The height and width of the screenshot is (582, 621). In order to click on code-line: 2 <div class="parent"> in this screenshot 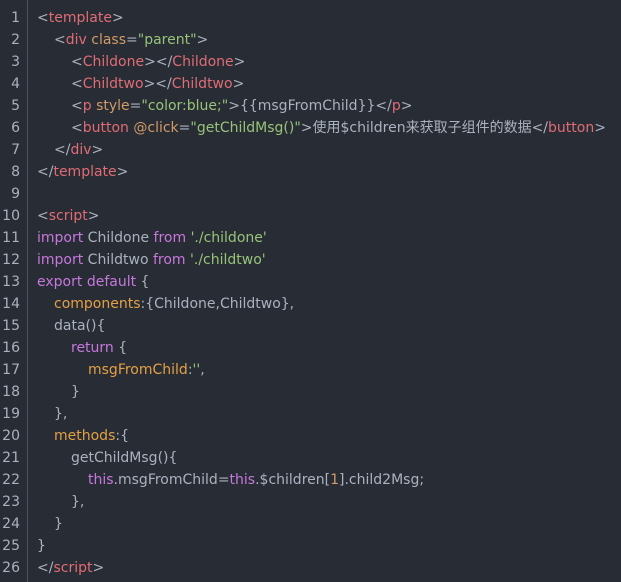, I will do `click(310, 40)`.